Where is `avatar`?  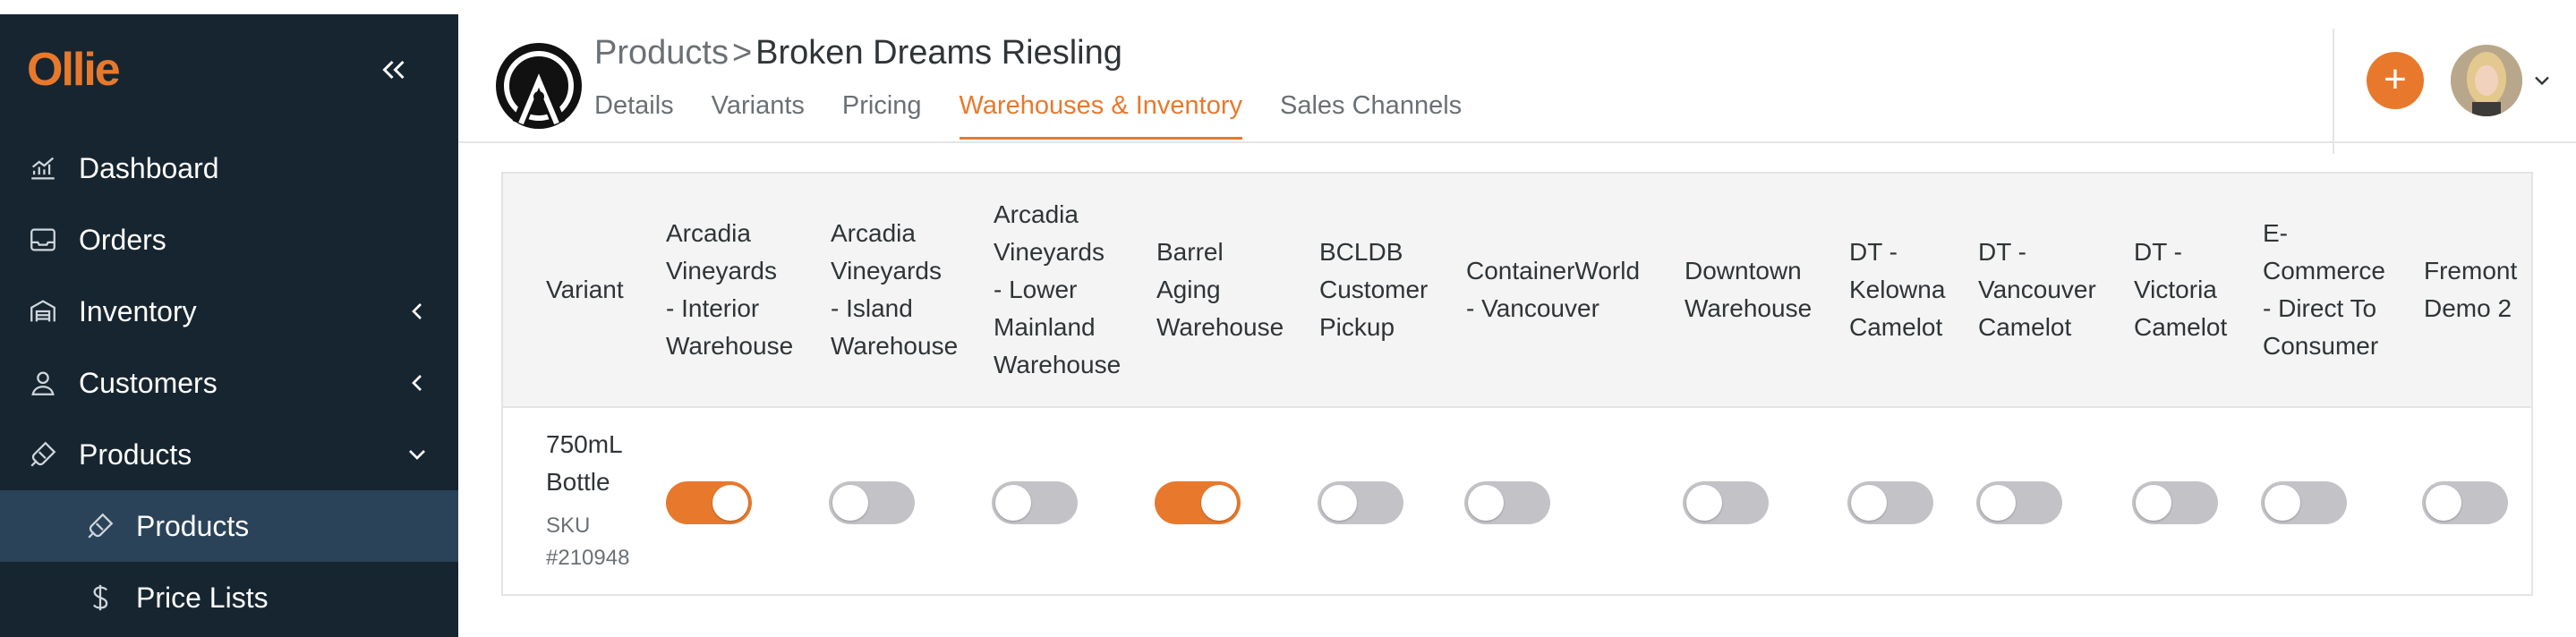 avatar is located at coordinates (2486, 80).